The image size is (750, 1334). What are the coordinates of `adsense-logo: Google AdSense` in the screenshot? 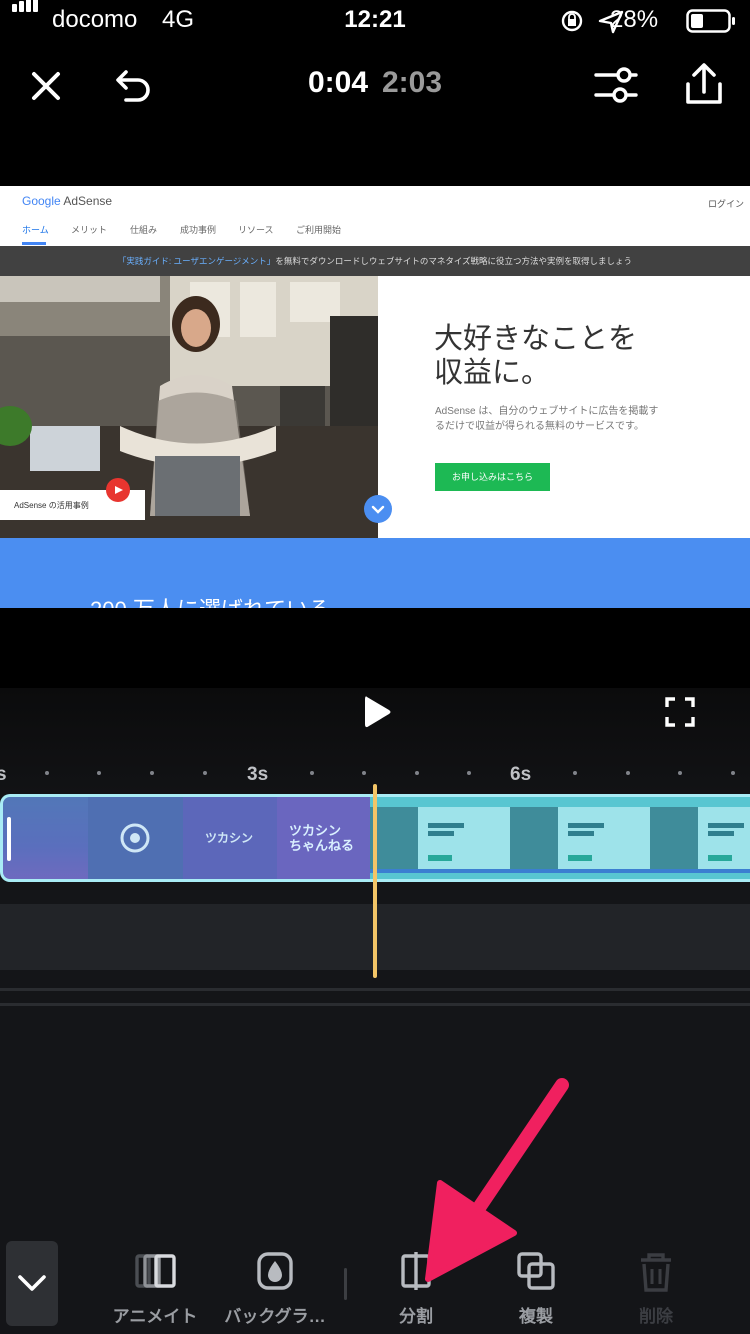 It's located at (67, 201).